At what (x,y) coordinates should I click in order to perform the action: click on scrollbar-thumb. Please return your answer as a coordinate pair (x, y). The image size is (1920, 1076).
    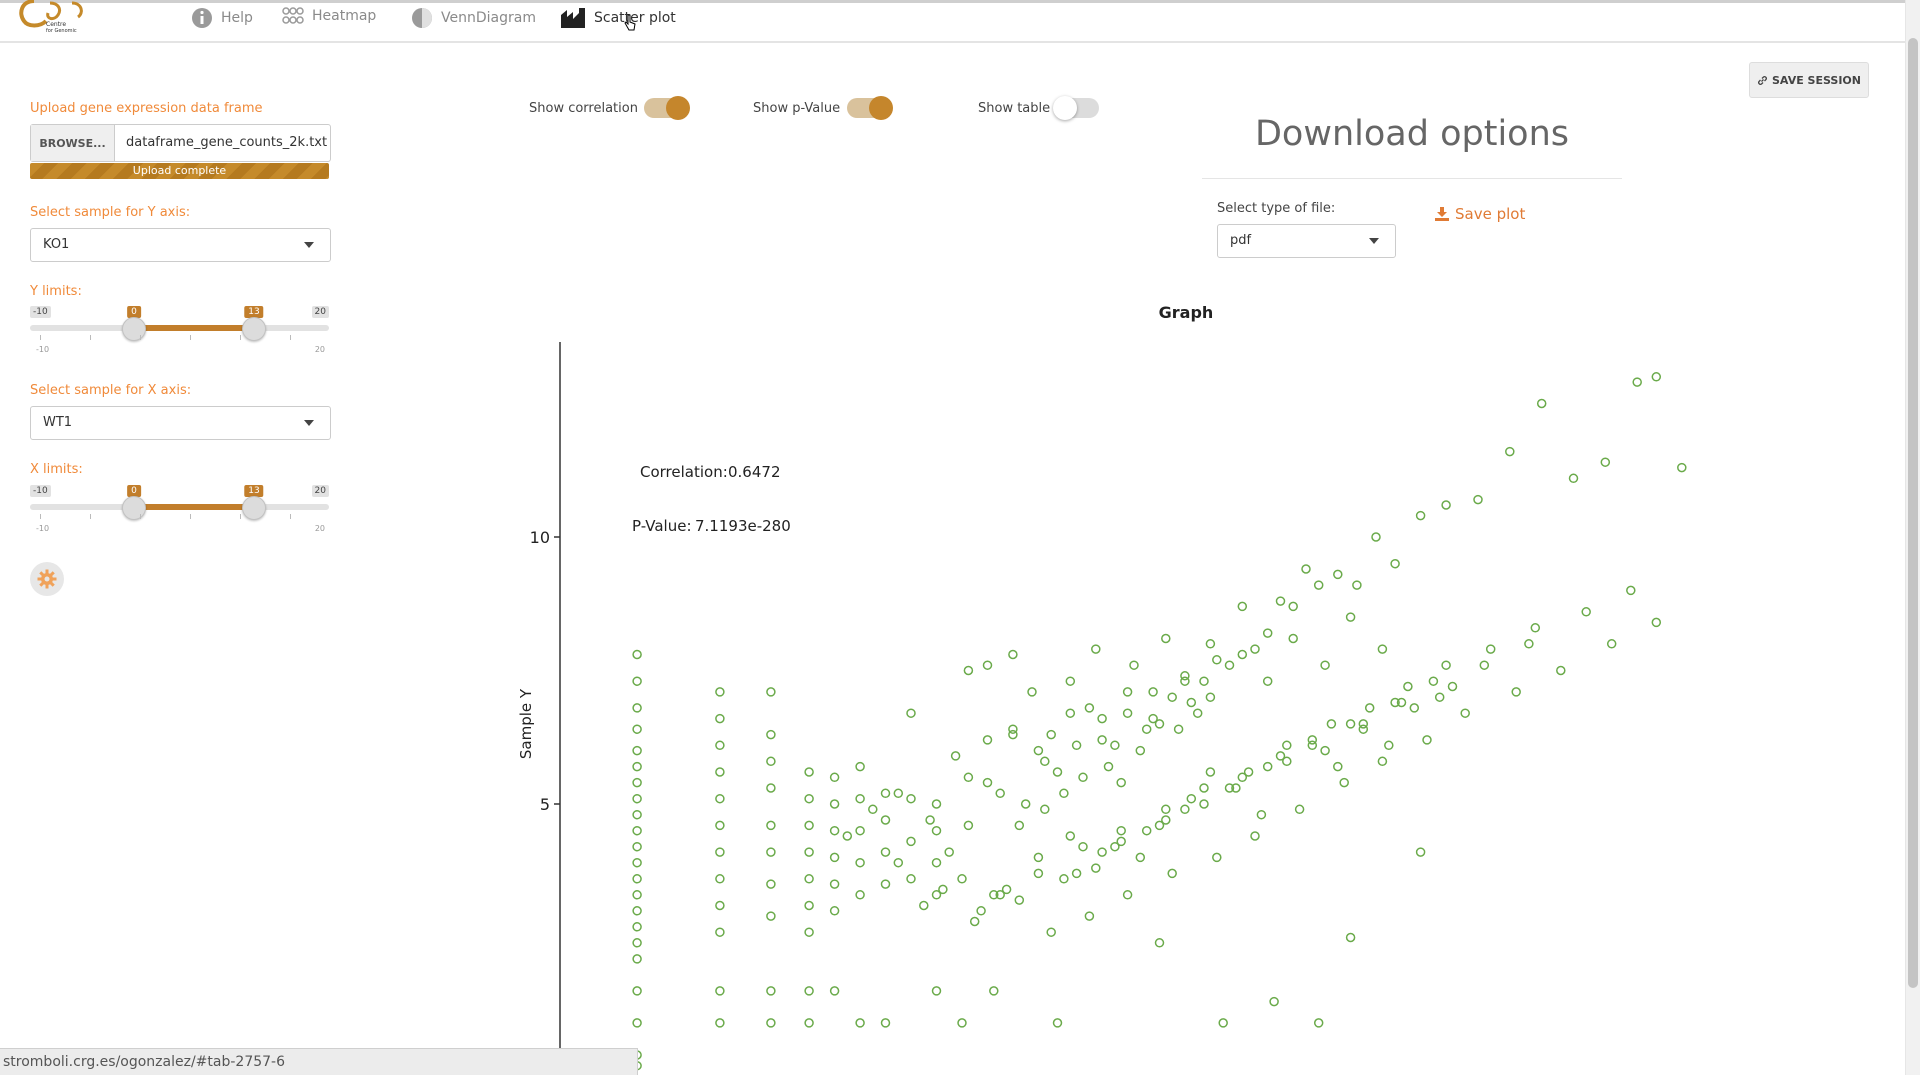
    Looking at the image, I should click on (1913, 513).